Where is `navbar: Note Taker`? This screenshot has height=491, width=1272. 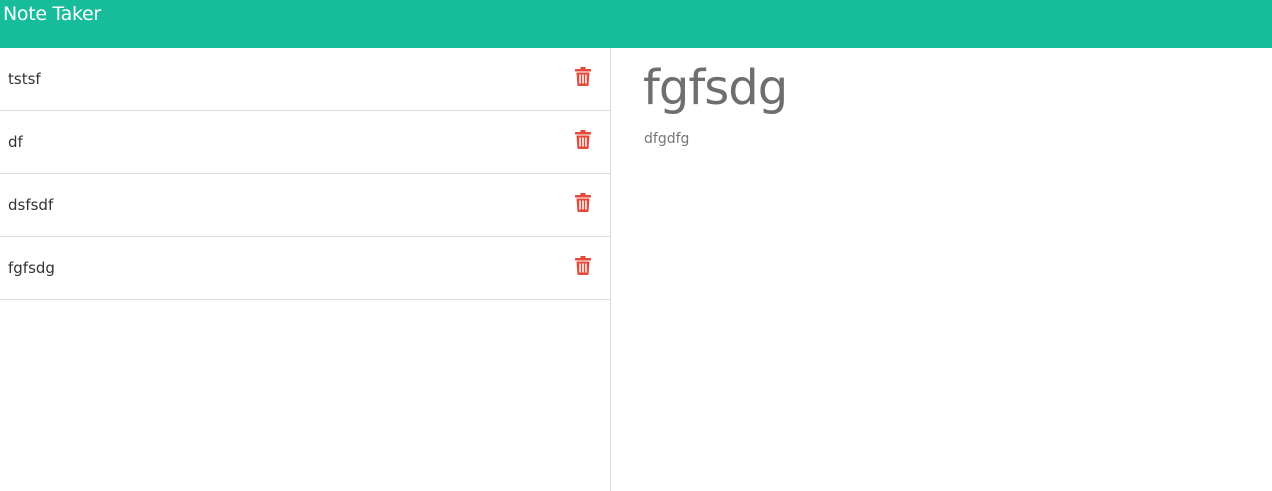 navbar: Note Taker is located at coordinates (636, 24).